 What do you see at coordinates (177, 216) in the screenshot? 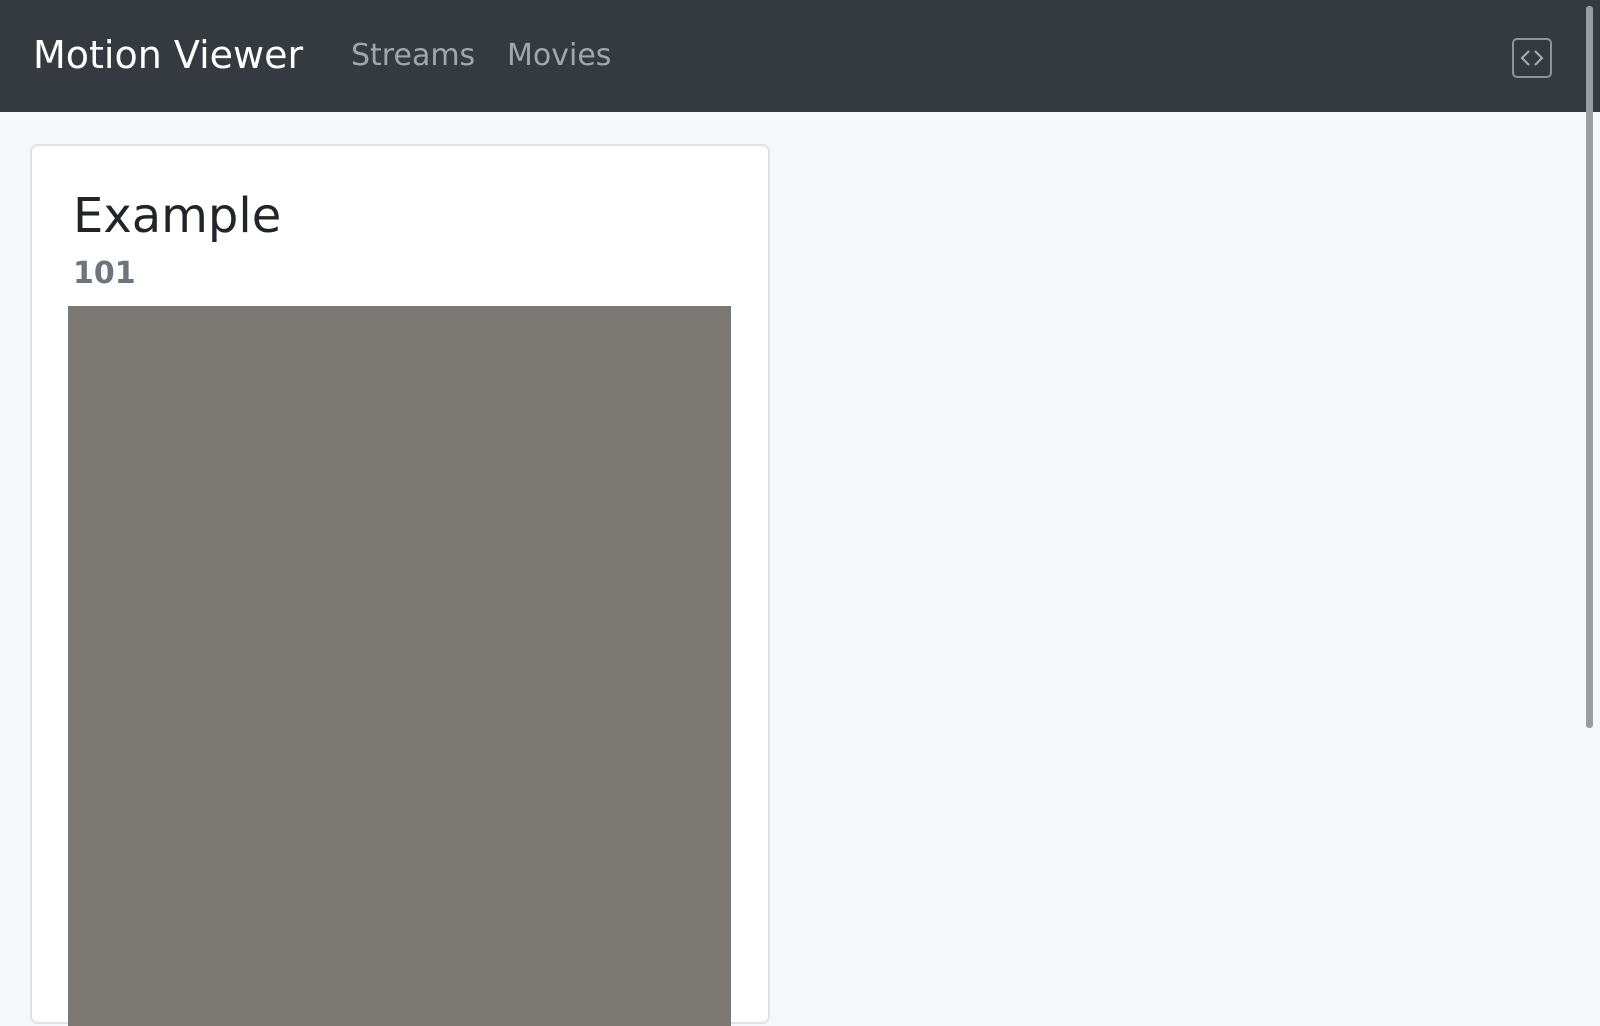
I see `card-title: Example` at bounding box center [177, 216].